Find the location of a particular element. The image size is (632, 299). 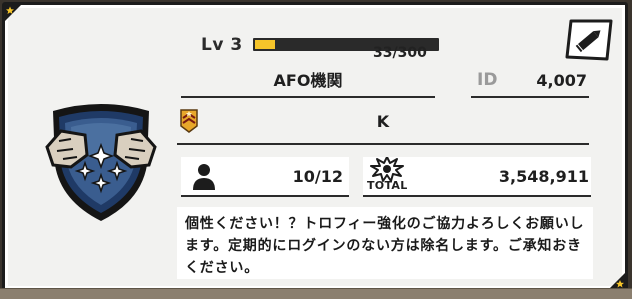

level-label: Lv 3 is located at coordinates (222, 45).